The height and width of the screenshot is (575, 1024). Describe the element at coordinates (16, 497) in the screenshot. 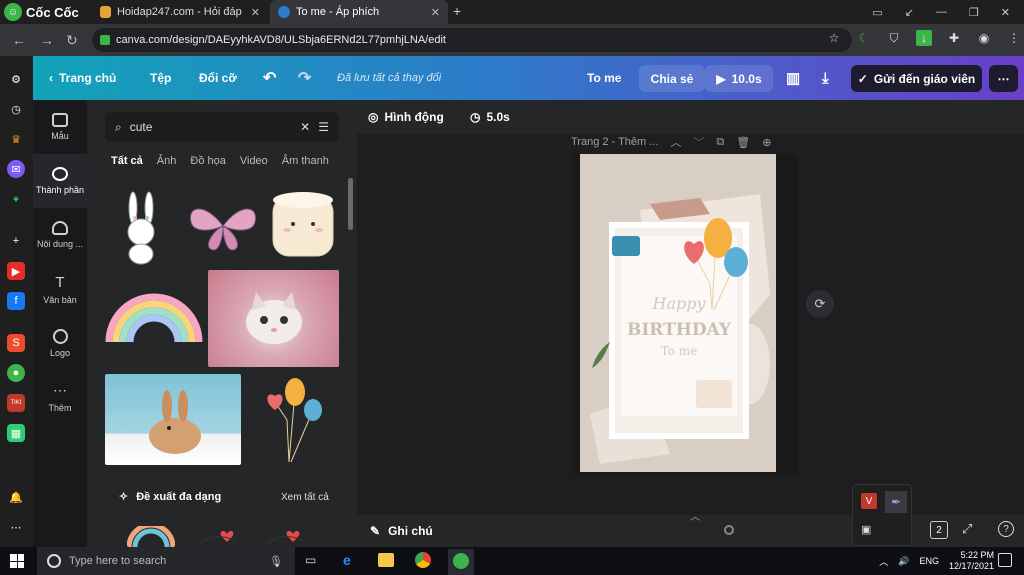

I see `notification-bell-icon: 🔔` at that location.